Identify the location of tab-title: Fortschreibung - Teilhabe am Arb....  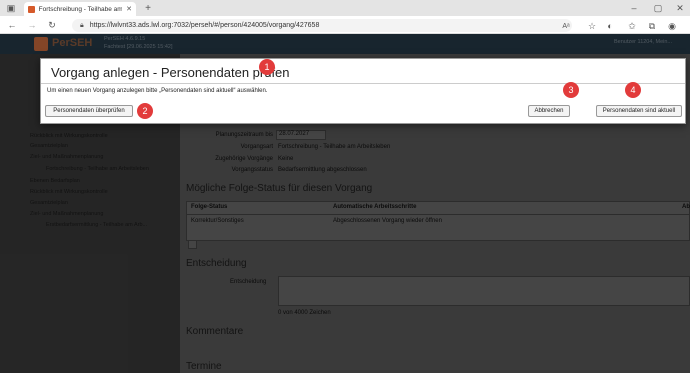
(80, 9).